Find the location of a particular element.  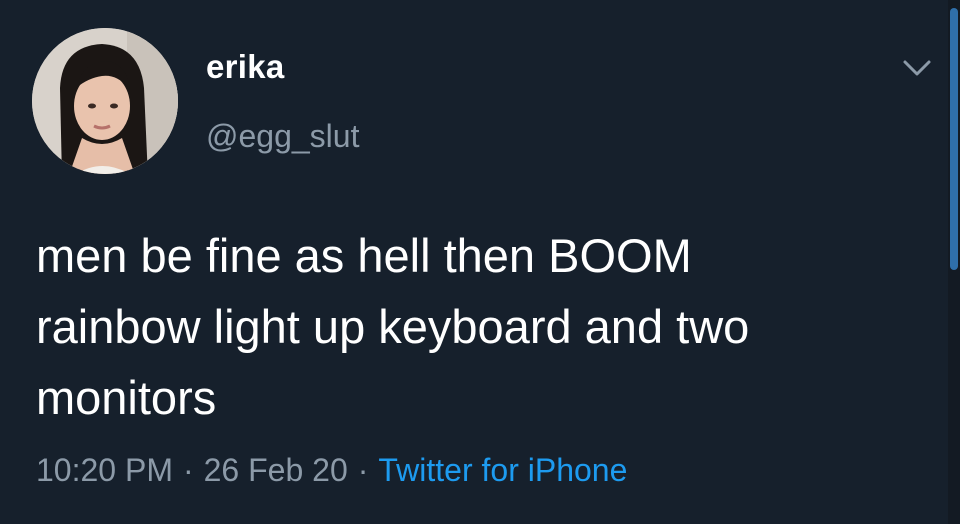

tweet-text-line: monitors is located at coordinates (126, 397).